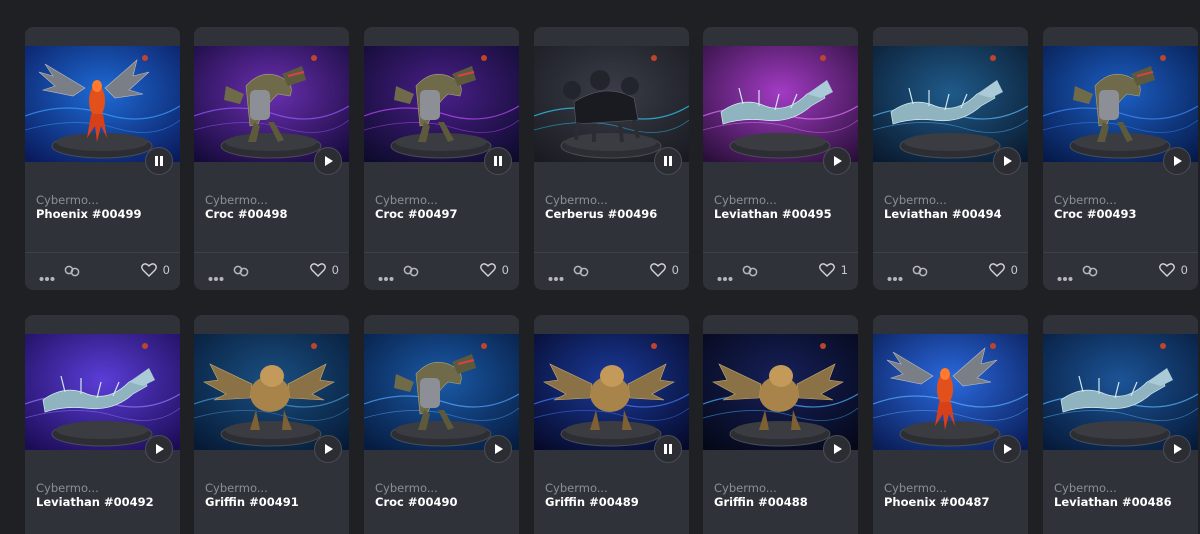 The width and height of the screenshot is (1200, 534). I want to click on nft-card: Cybermo... Phoenix #00499 0, so click(102, 158).